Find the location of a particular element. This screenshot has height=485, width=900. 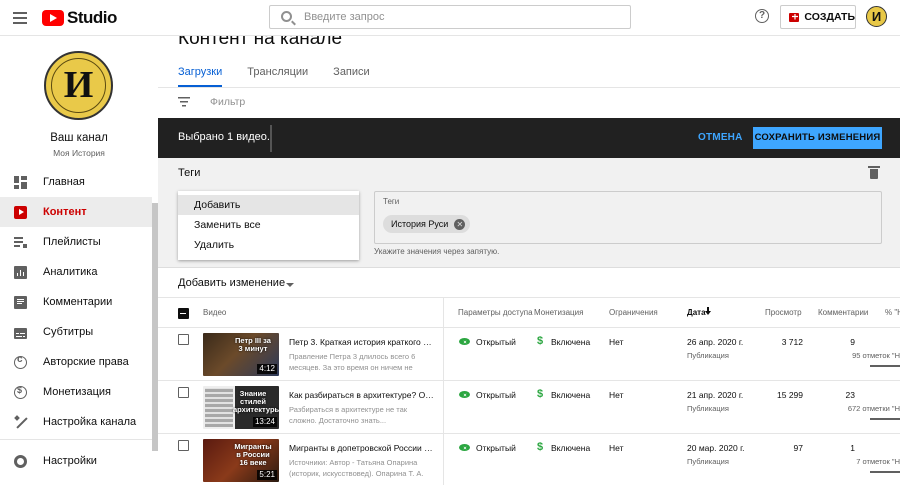

column-header-monetization: Монетизация is located at coordinates (558, 312).